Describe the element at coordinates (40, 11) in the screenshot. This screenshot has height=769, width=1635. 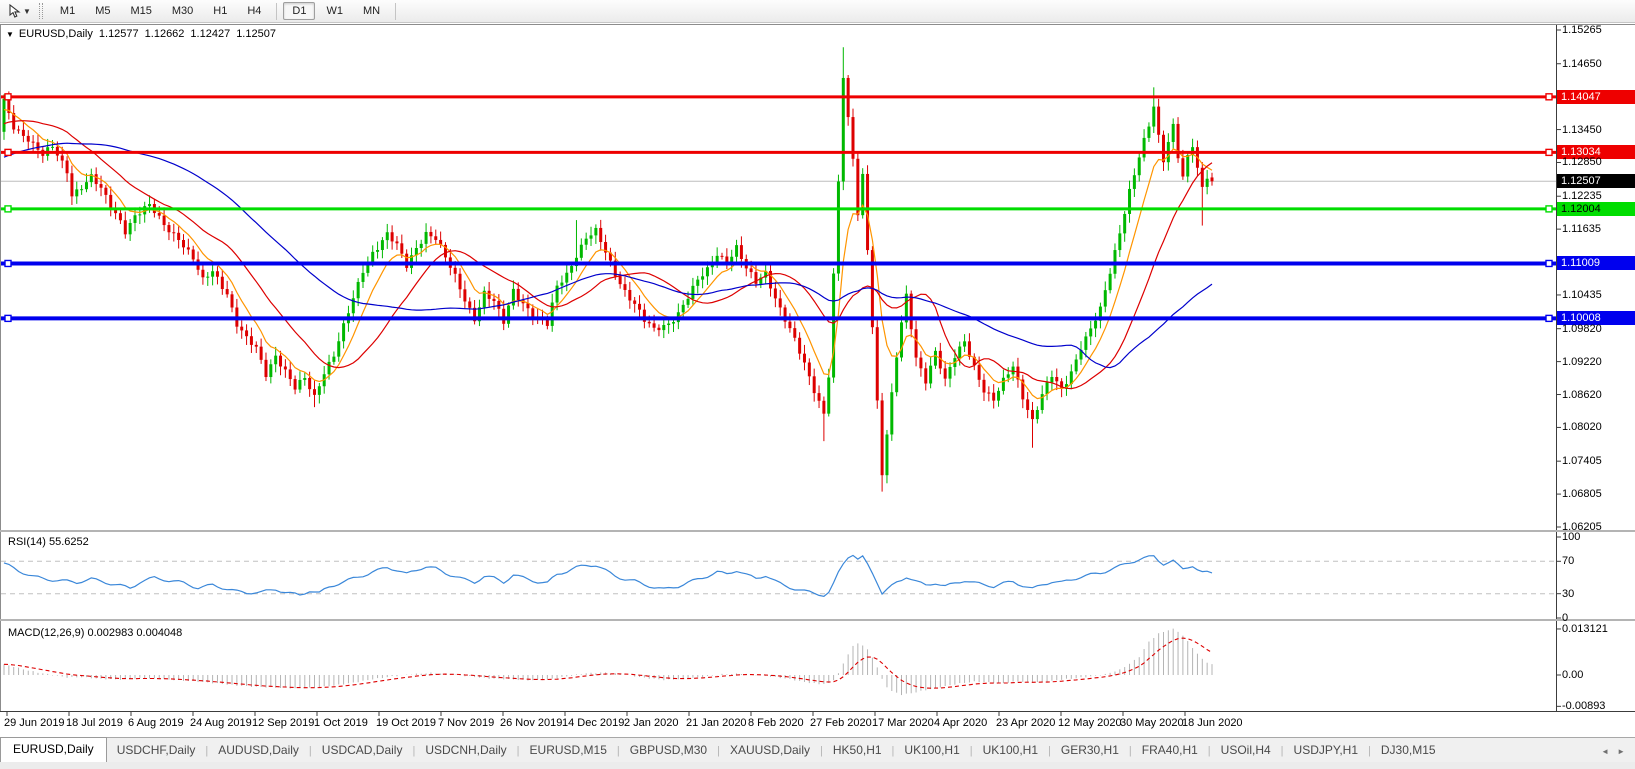
I see `toolbar-grip` at that location.